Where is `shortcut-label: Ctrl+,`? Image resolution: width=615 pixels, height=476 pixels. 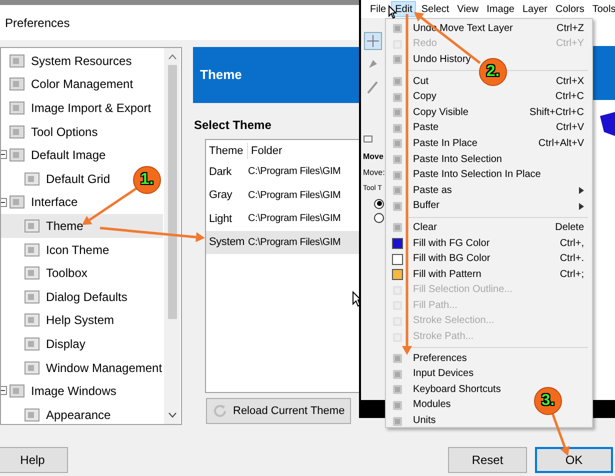
shortcut-label: Ctrl+, is located at coordinates (572, 243).